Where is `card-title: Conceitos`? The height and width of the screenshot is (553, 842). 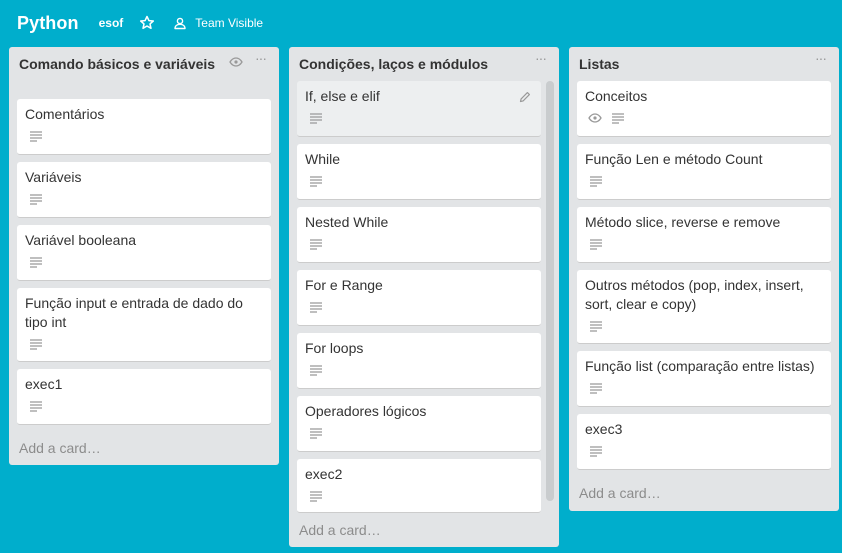
card-title: Conceitos is located at coordinates (616, 96).